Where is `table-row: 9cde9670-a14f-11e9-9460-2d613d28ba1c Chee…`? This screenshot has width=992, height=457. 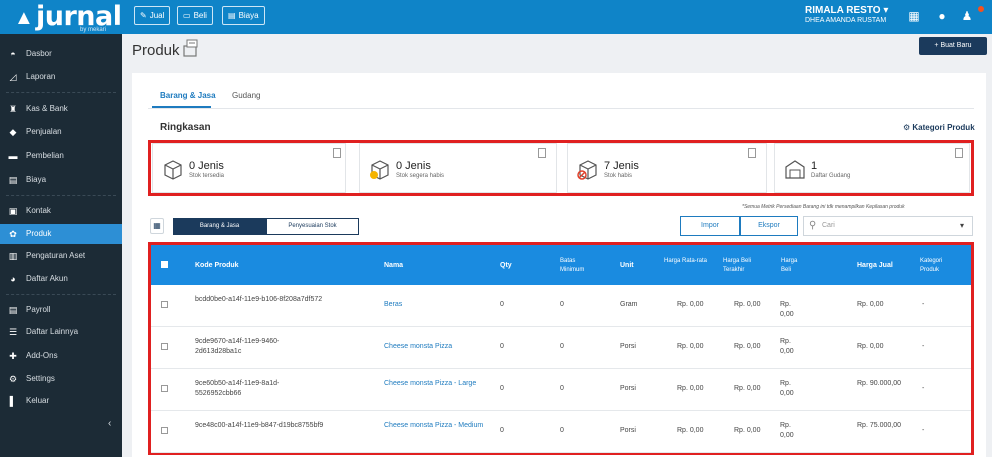 table-row: 9cde9670-a14f-11e9-9460-2d613d28ba1c Chee… is located at coordinates (561, 348).